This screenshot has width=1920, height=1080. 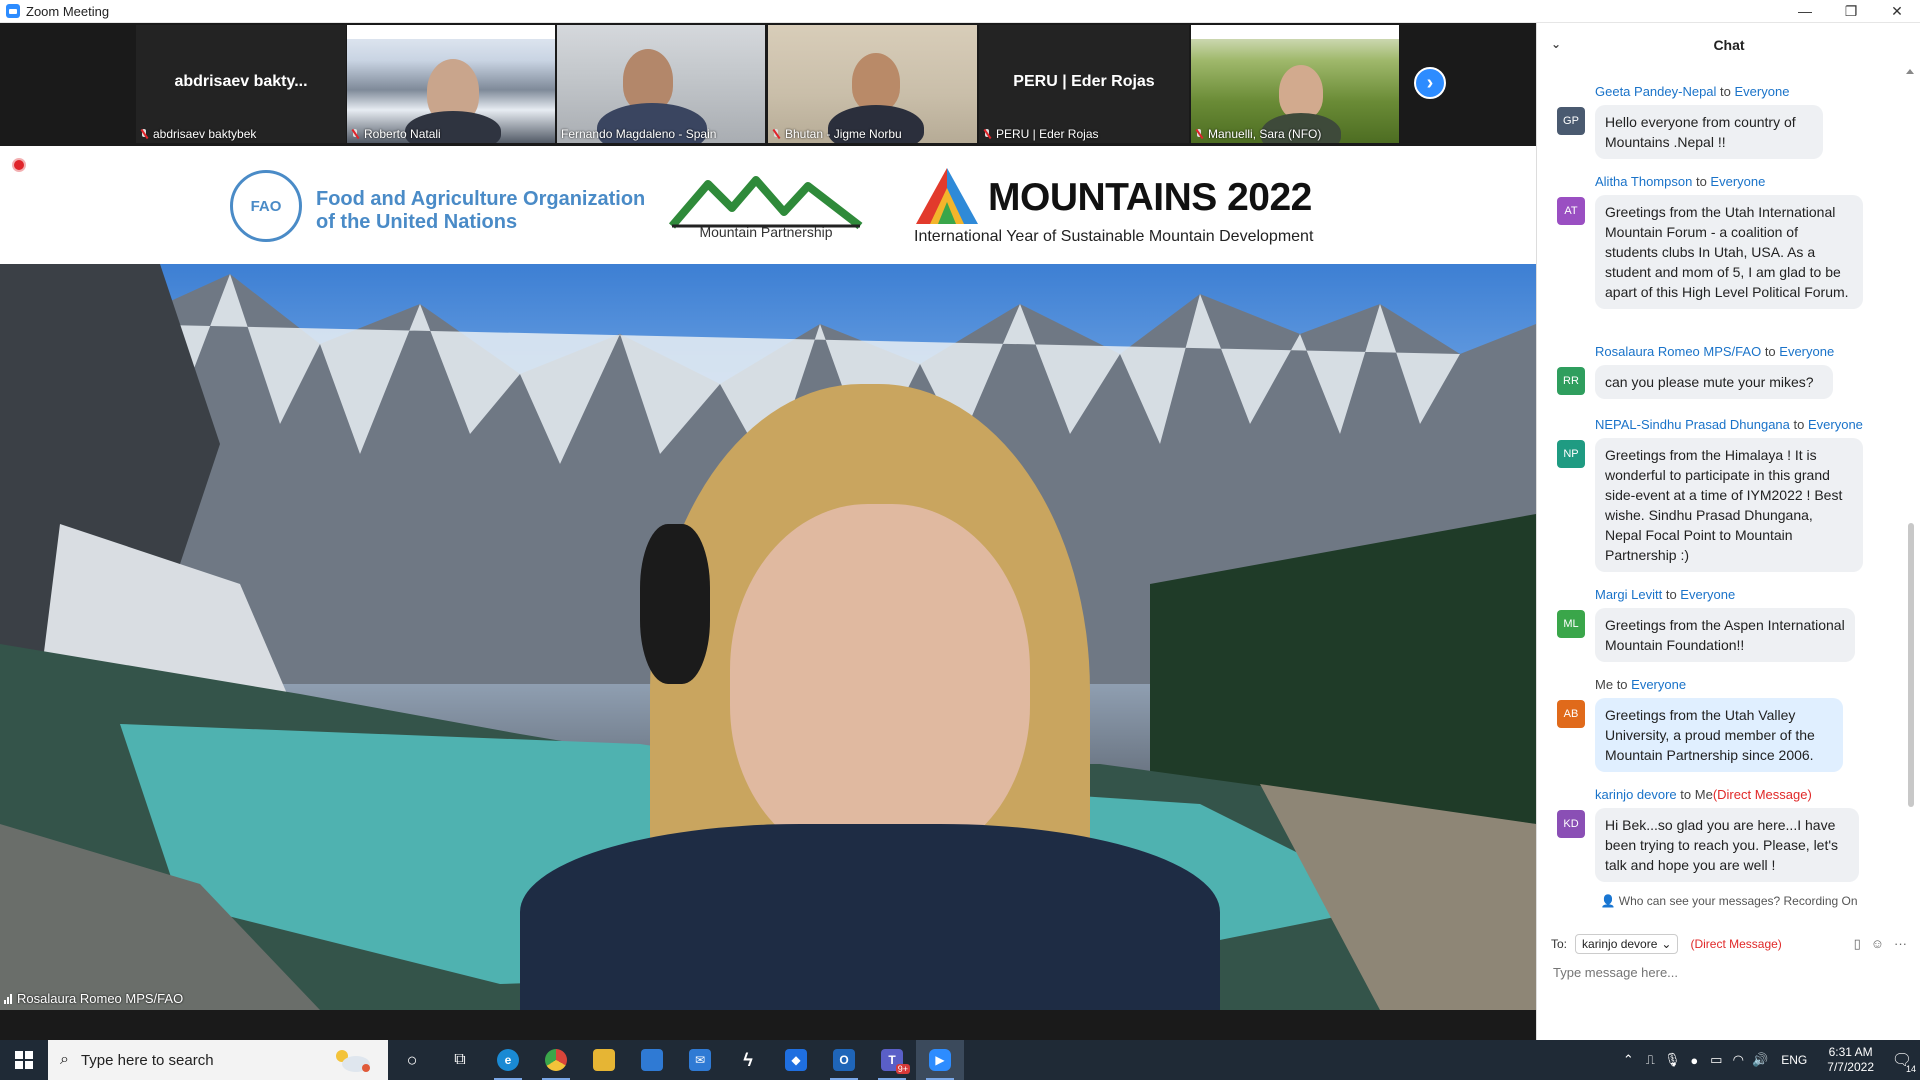 What do you see at coordinates (1714, 382) in the screenshot?
I see `message-bubble: can you please mute your mikes?` at bounding box center [1714, 382].